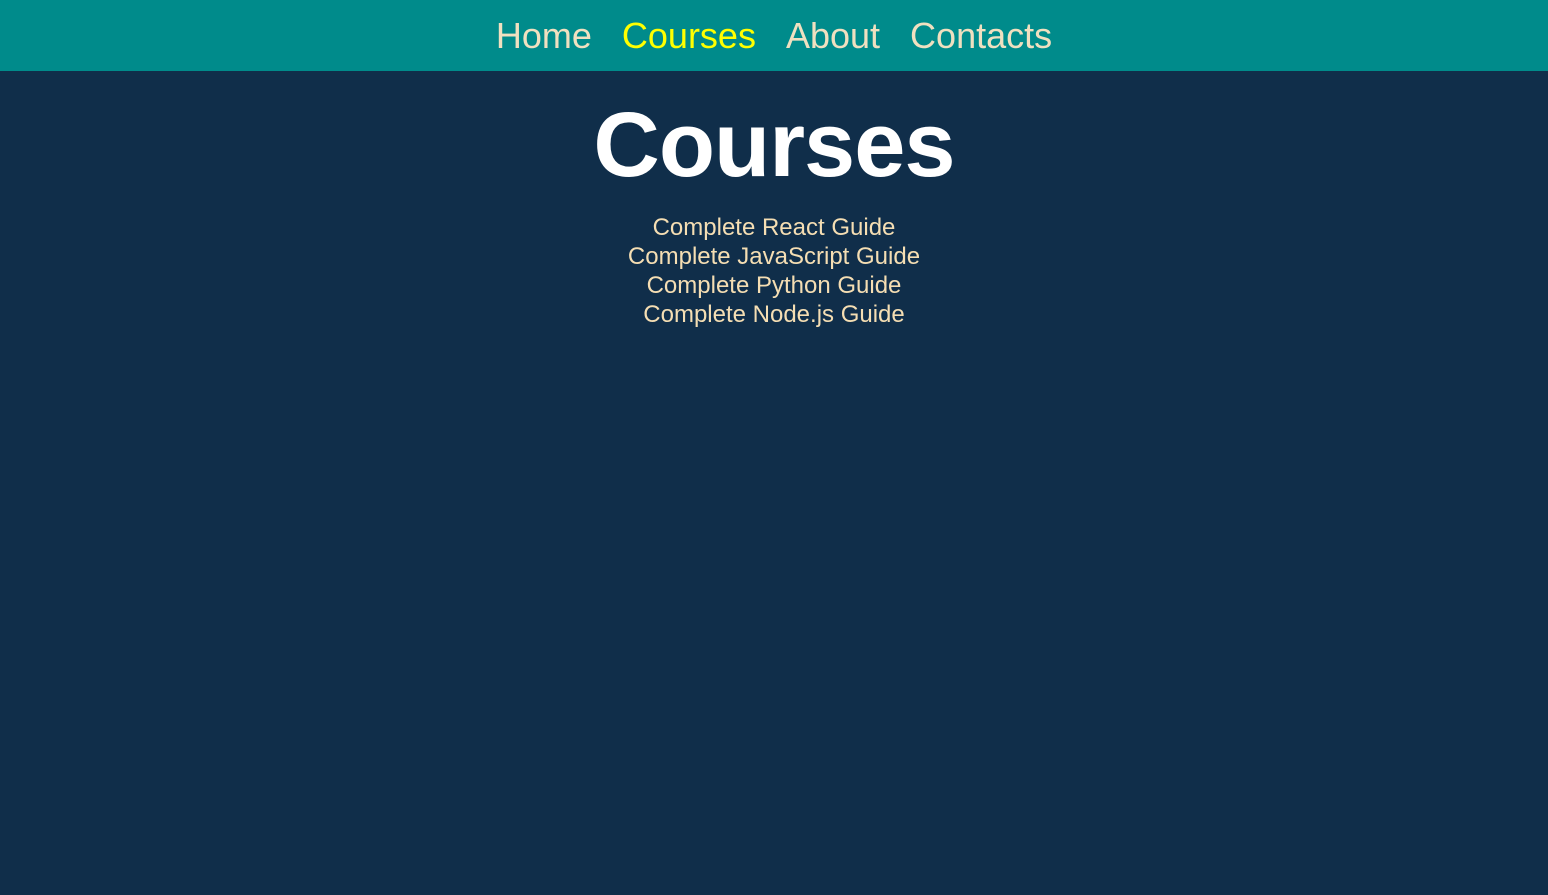 The image size is (1548, 895). What do you see at coordinates (774, 227) in the screenshot?
I see `course-item-react: Complete React Guide` at bounding box center [774, 227].